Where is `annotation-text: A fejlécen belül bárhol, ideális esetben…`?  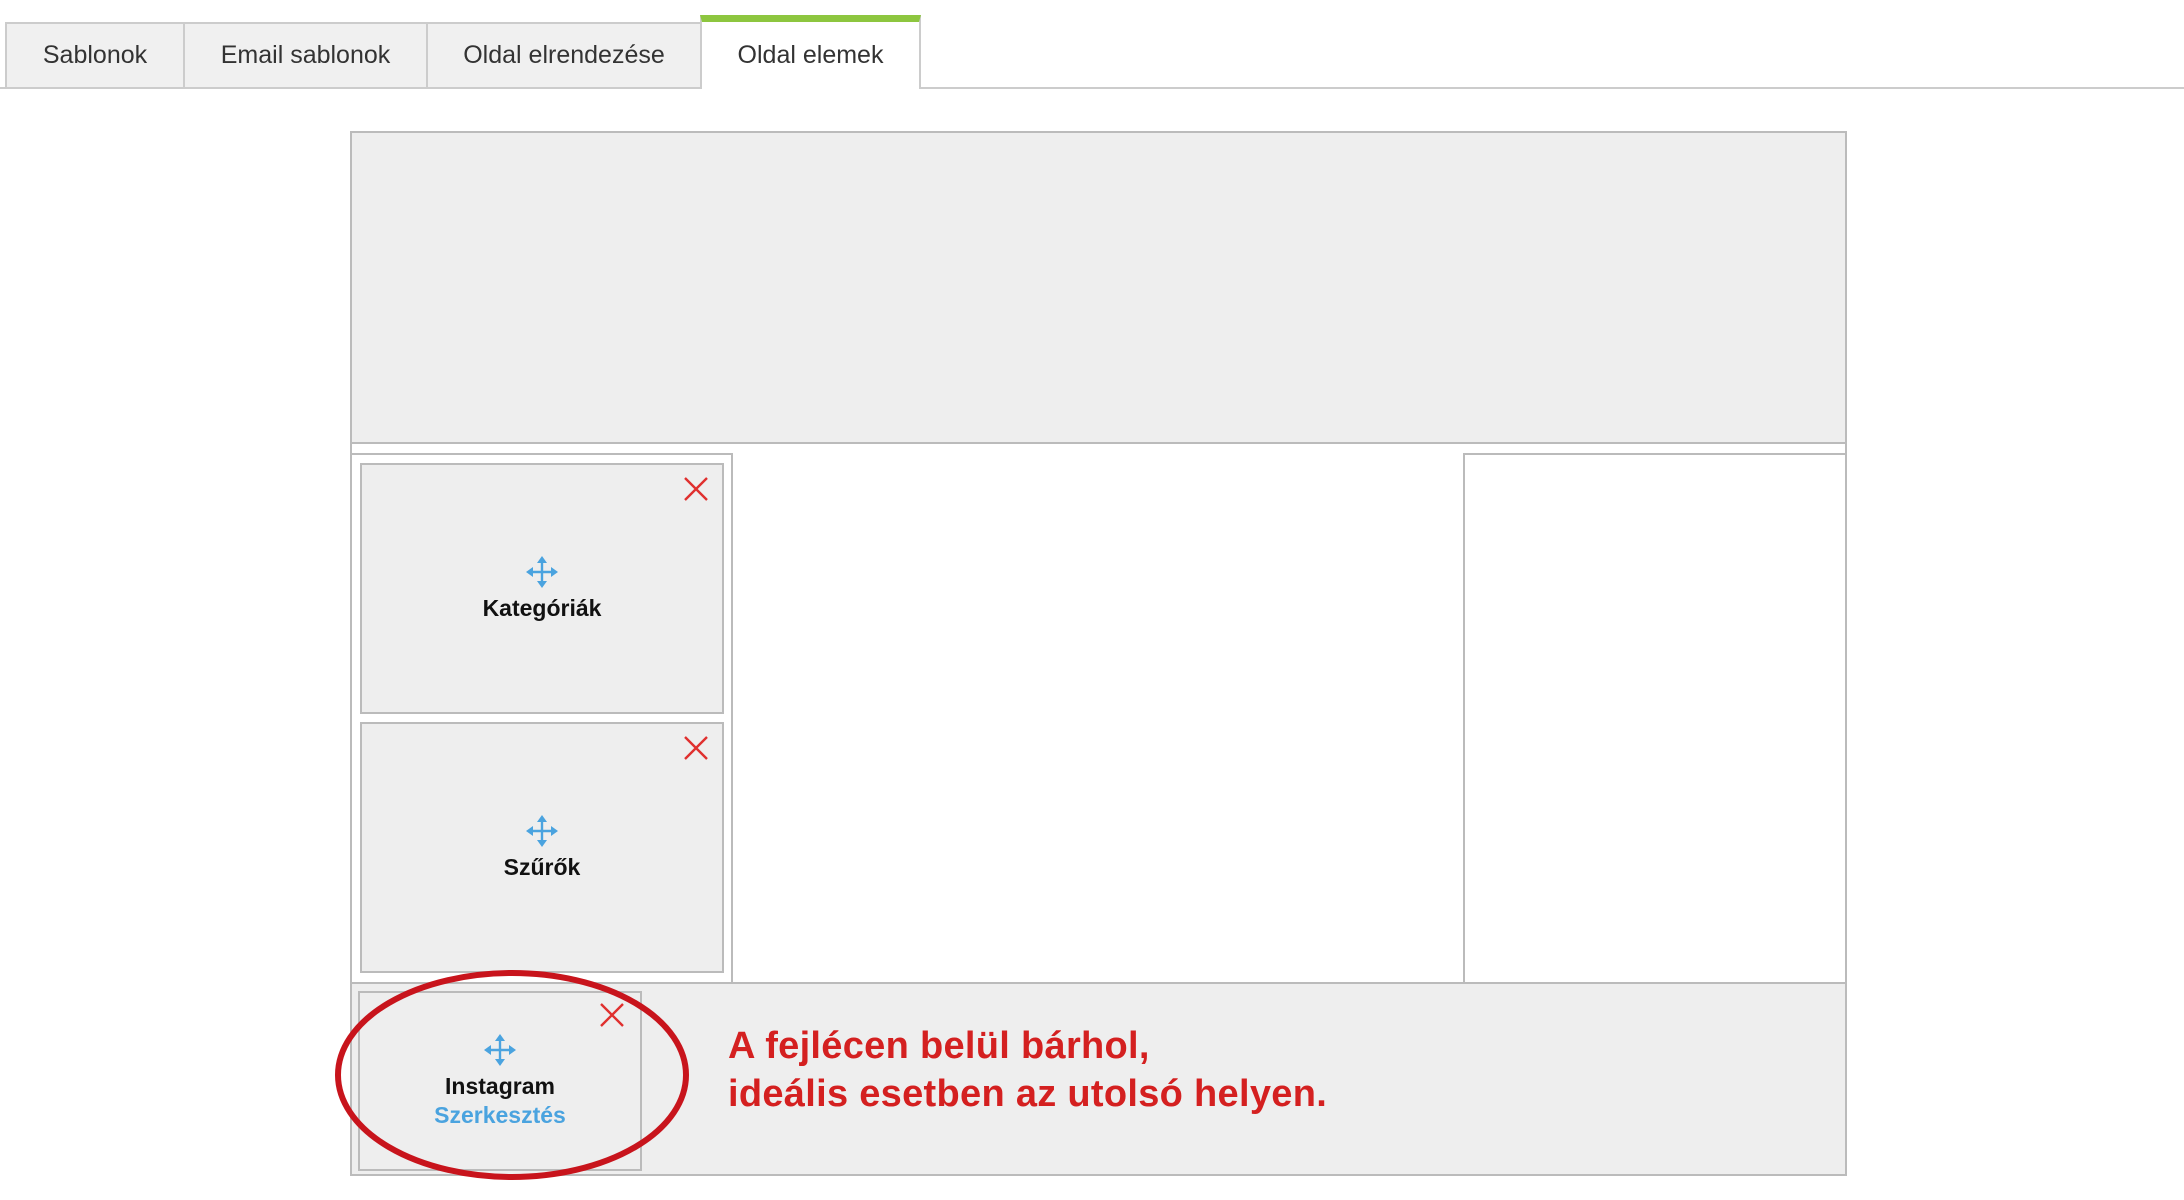 annotation-text: A fejlécen belül bárhol, ideális esetben… is located at coordinates (1027, 1070).